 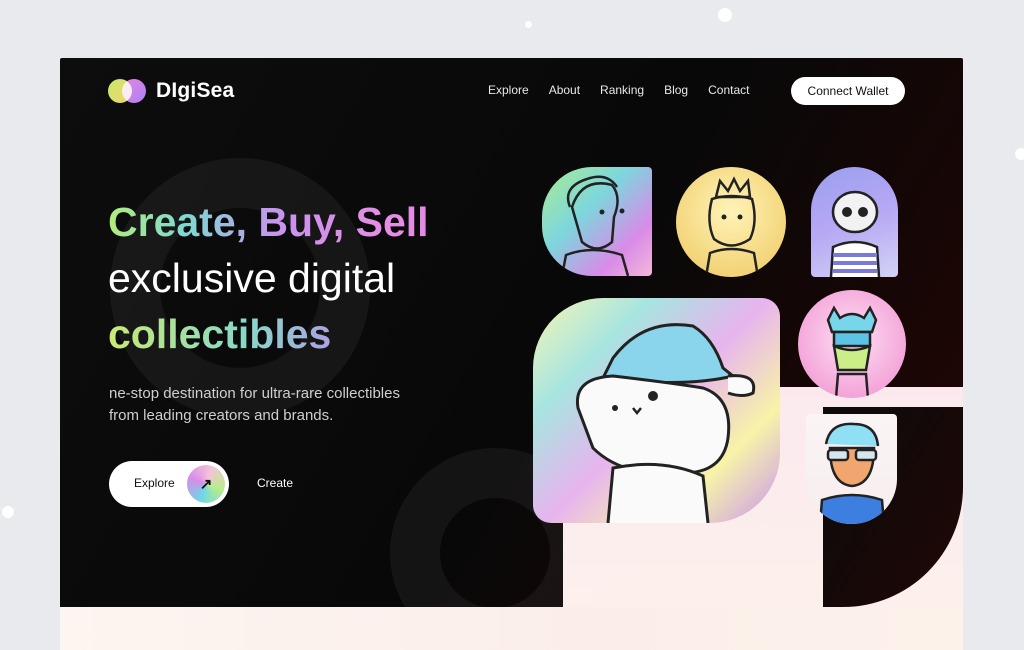 I want to click on connect-wallet-button: Connect Wallet, so click(x=848, y=91).